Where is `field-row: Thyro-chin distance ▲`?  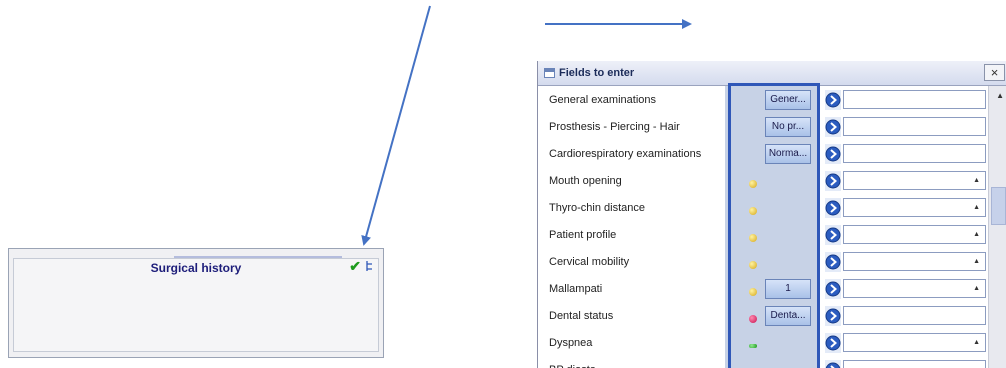
field-row: Thyro-chin distance ▲ is located at coordinates (763, 209).